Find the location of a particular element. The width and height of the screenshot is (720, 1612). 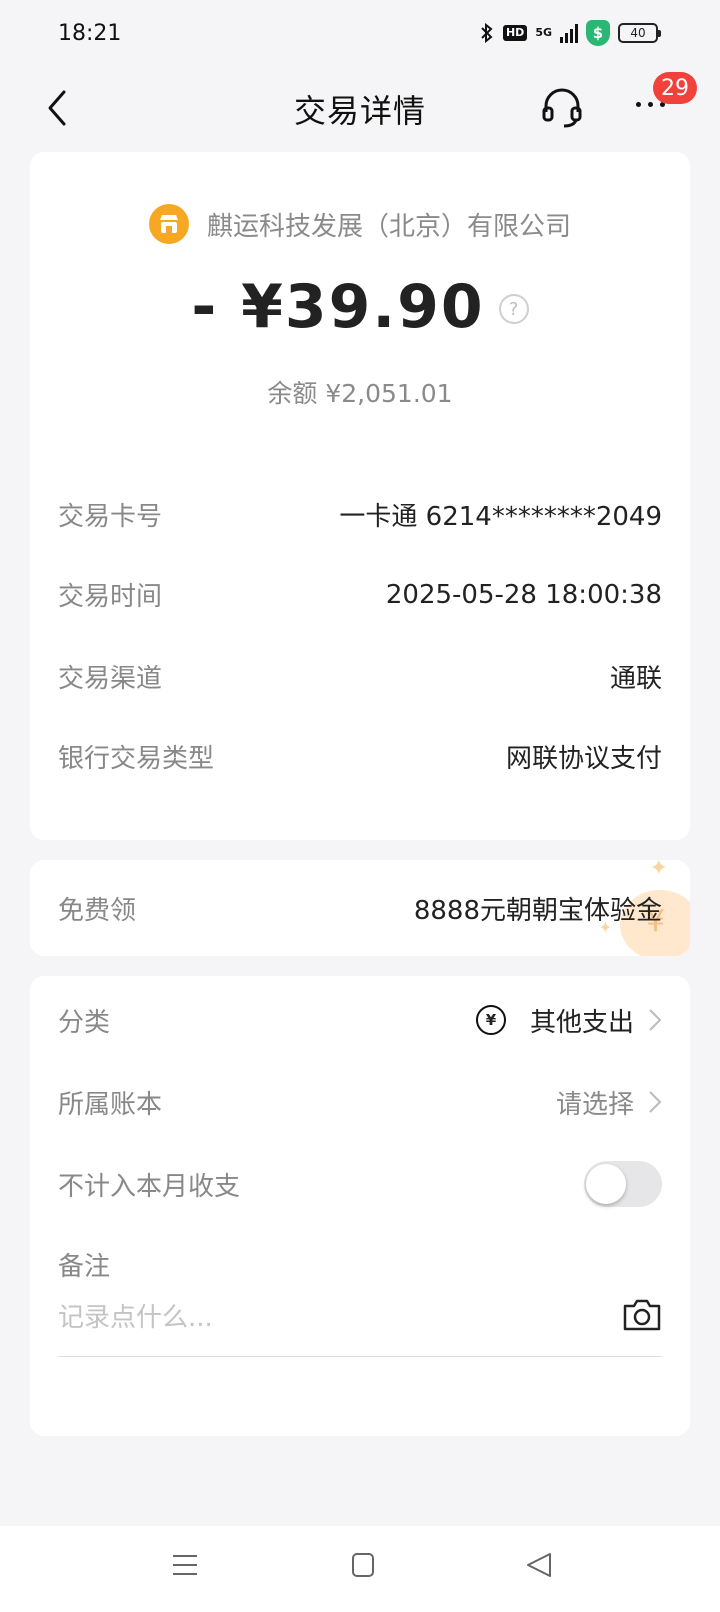

store-icon is located at coordinates (168, 224).